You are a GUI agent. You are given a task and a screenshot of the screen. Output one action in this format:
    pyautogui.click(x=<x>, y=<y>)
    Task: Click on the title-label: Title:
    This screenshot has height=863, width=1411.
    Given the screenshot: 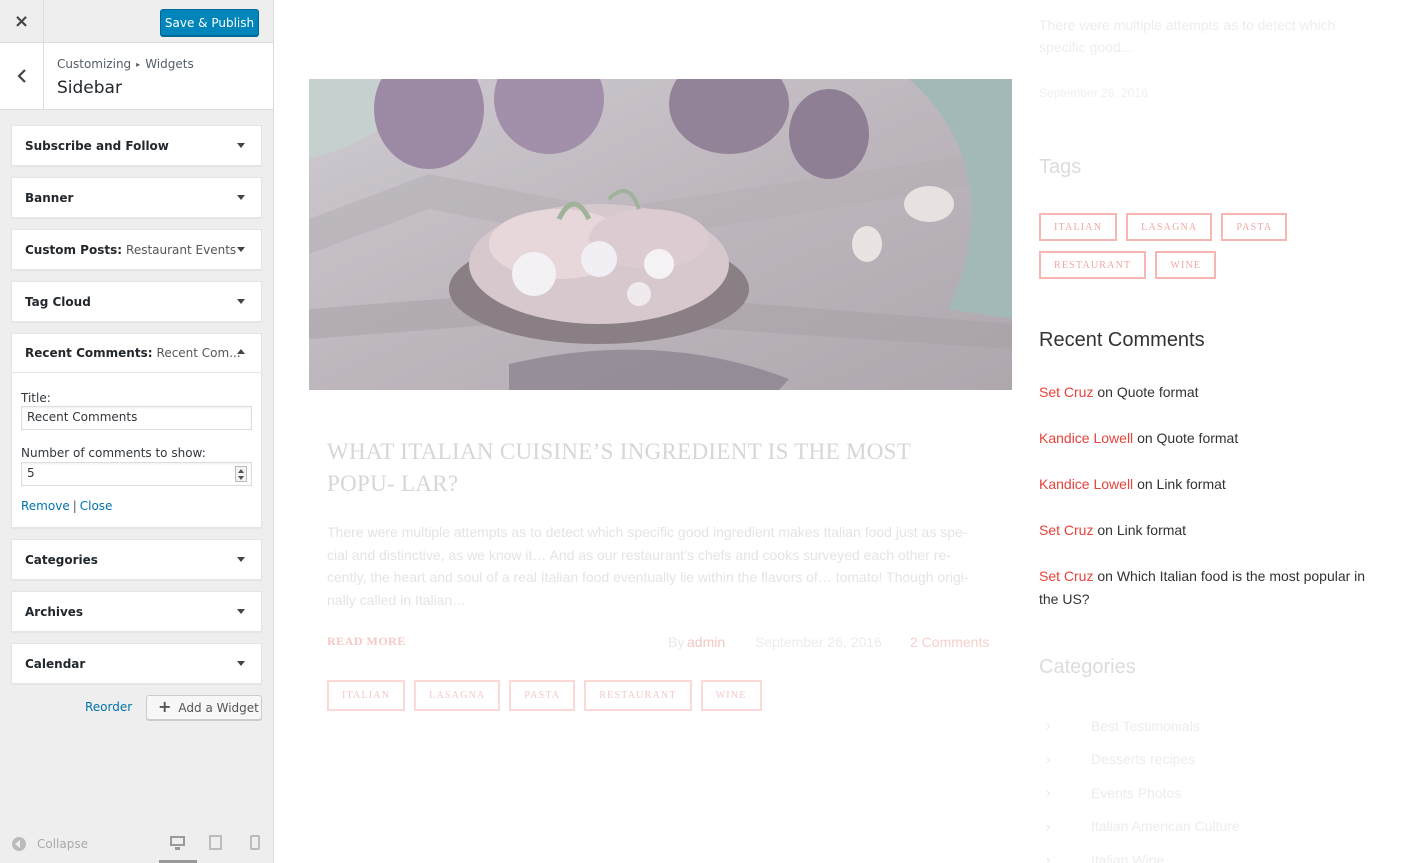 What is the action you would take?
    pyautogui.click(x=36, y=398)
    